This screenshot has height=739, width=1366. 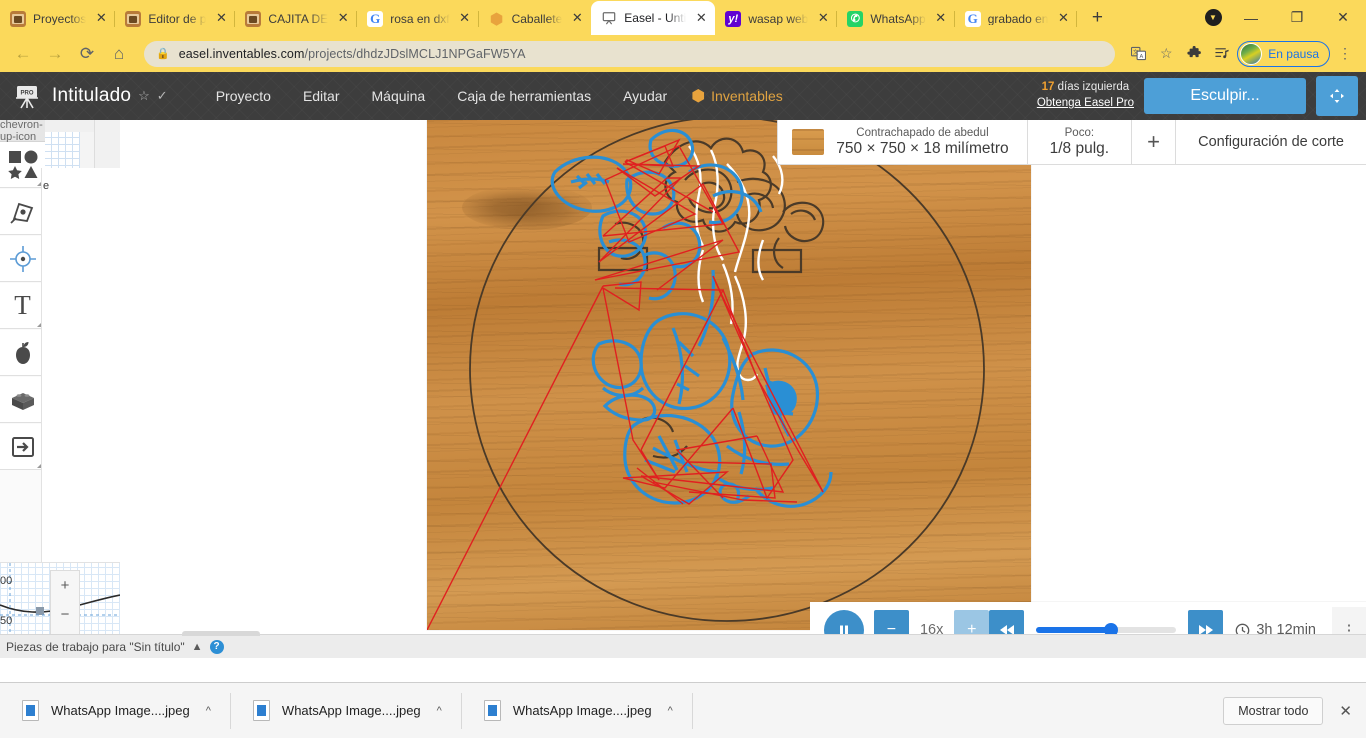 I want to click on tab-label: Caballete, so click(x=537, y=19).